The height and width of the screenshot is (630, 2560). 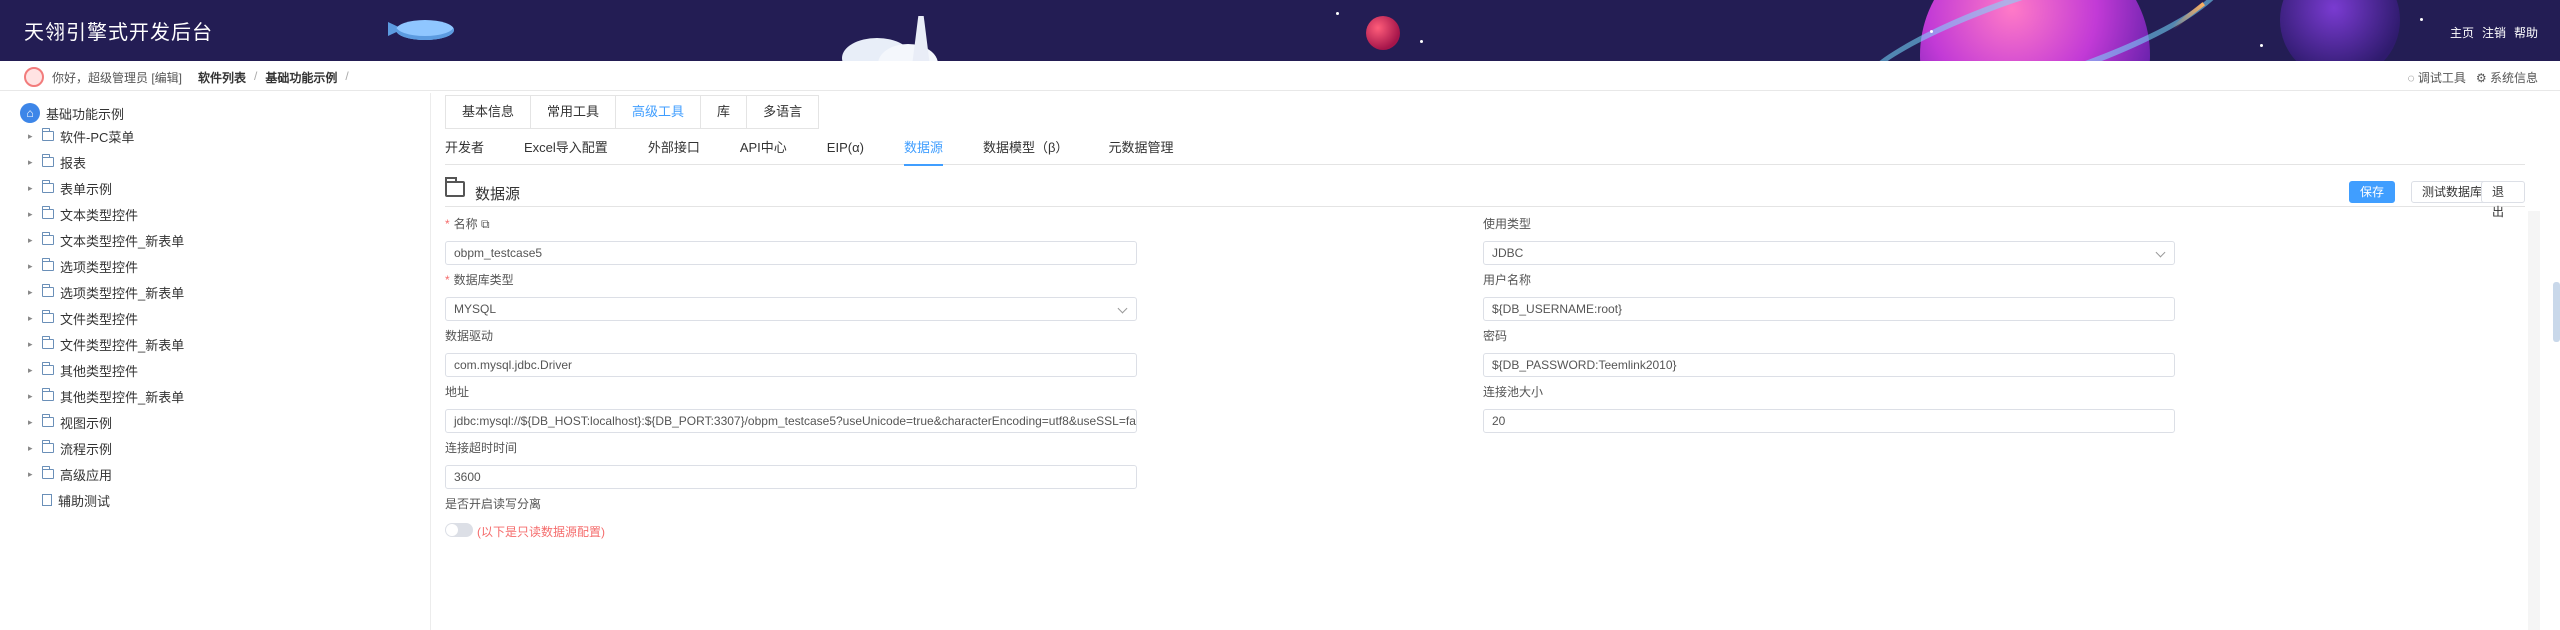 What do you see at coordinates (1829, 253) in the screenshot?
I see `use-type-select: JDBC` at bounding box center [1829, 253].